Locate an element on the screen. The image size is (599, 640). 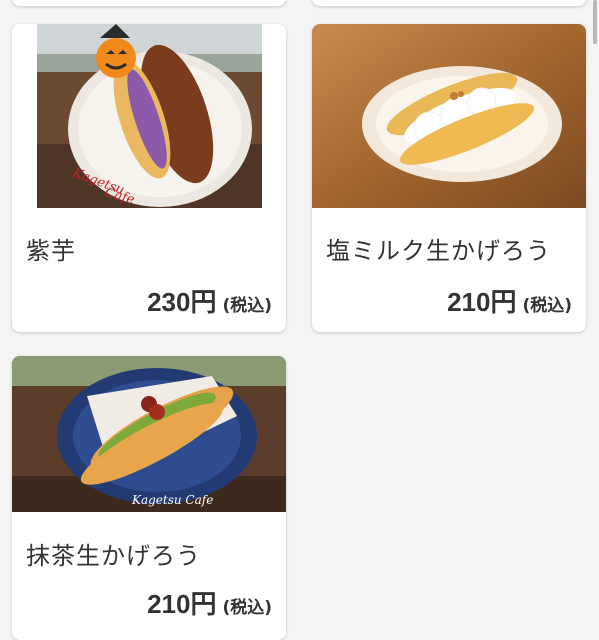
product-name: 塩ミルク生かげろう is located at coordinates (438, 251).